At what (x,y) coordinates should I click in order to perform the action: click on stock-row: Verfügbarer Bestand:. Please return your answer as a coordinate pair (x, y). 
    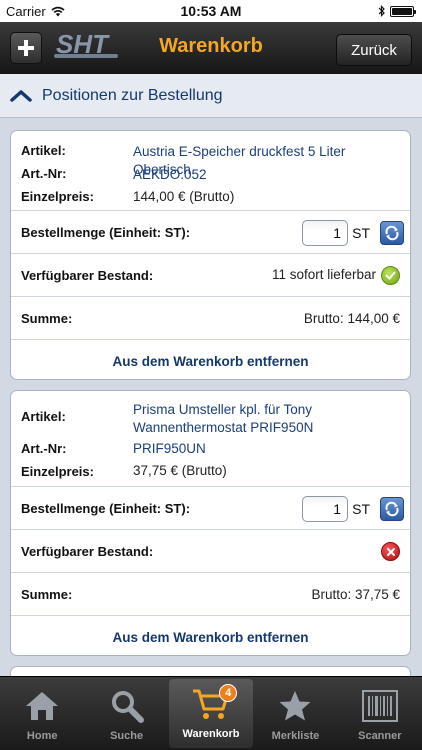
    Looking at the image, I should click on (210, 551).